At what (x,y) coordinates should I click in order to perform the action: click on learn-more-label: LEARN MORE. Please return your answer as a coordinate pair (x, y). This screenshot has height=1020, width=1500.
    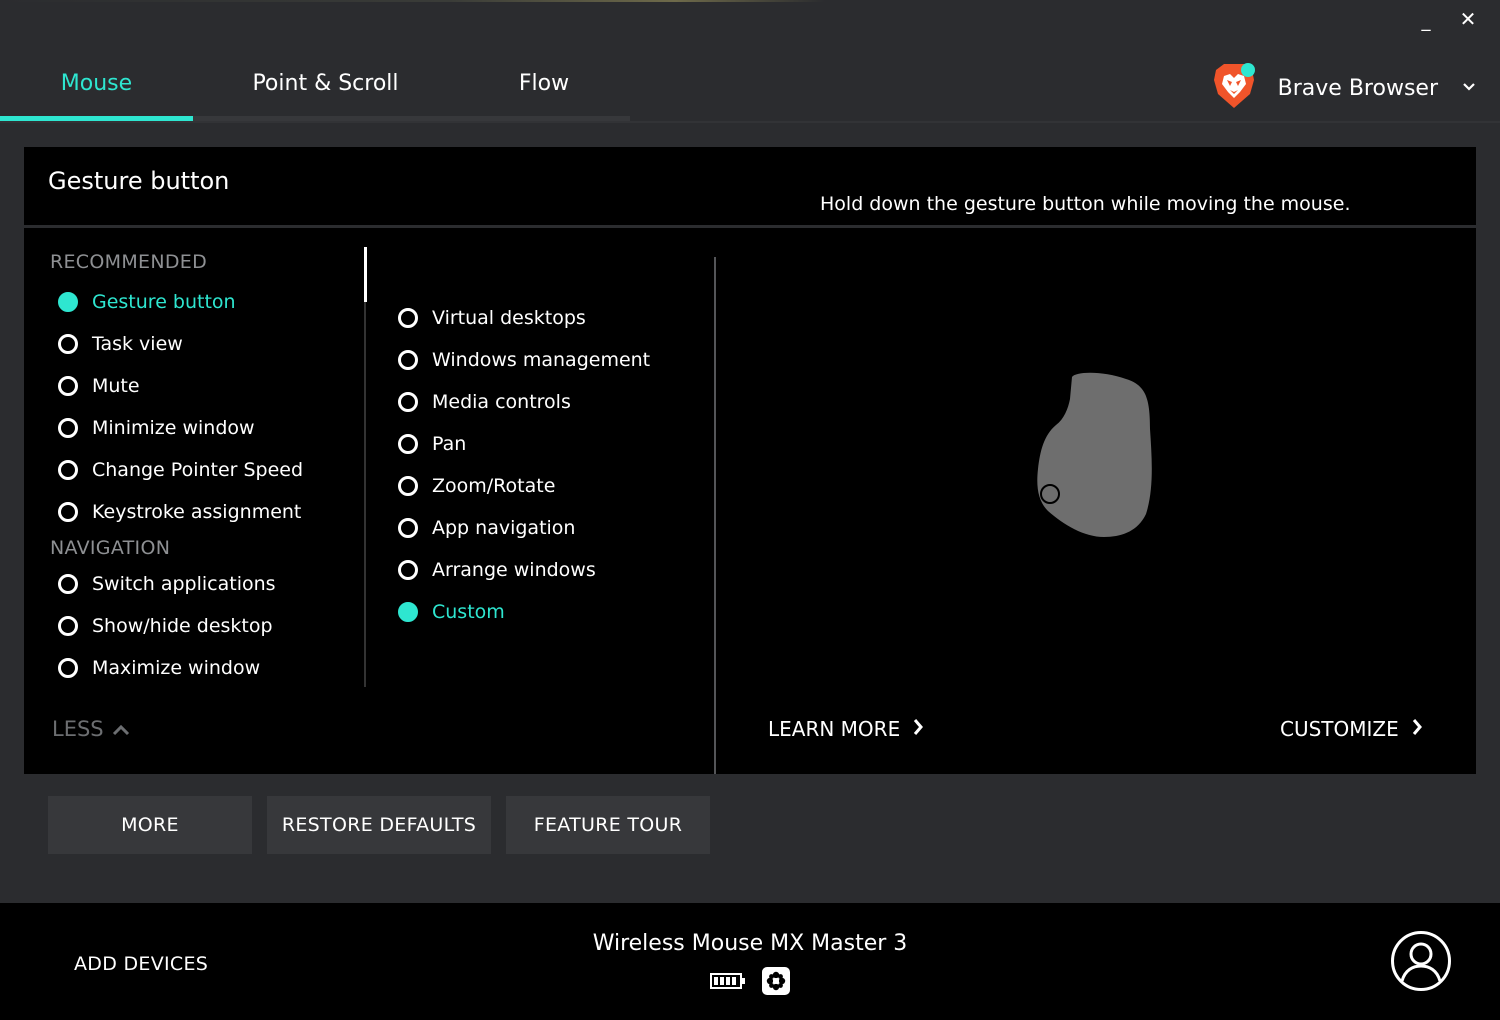
    Looking at the image, I should click on (834, 729).